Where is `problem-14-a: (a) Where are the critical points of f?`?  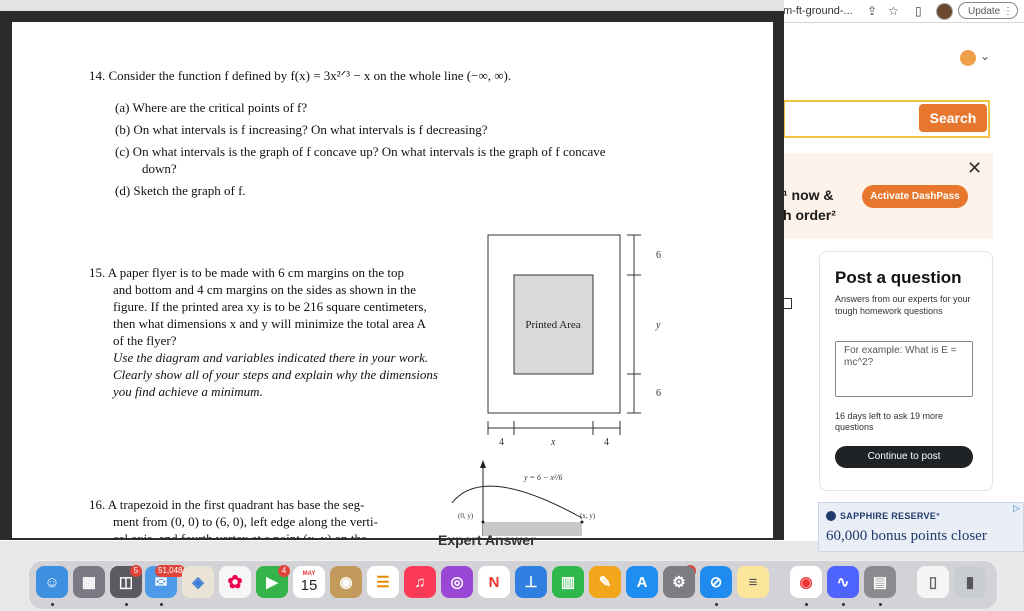 problem-14-a: (a) Where are the critical points of f? is located at coordinates (211, 107).